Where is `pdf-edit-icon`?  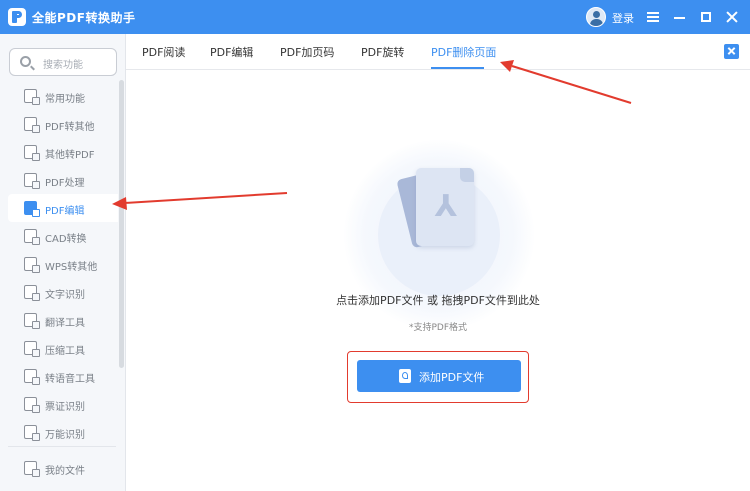
pdf-edit-icon is located at coordinates (32, 209).